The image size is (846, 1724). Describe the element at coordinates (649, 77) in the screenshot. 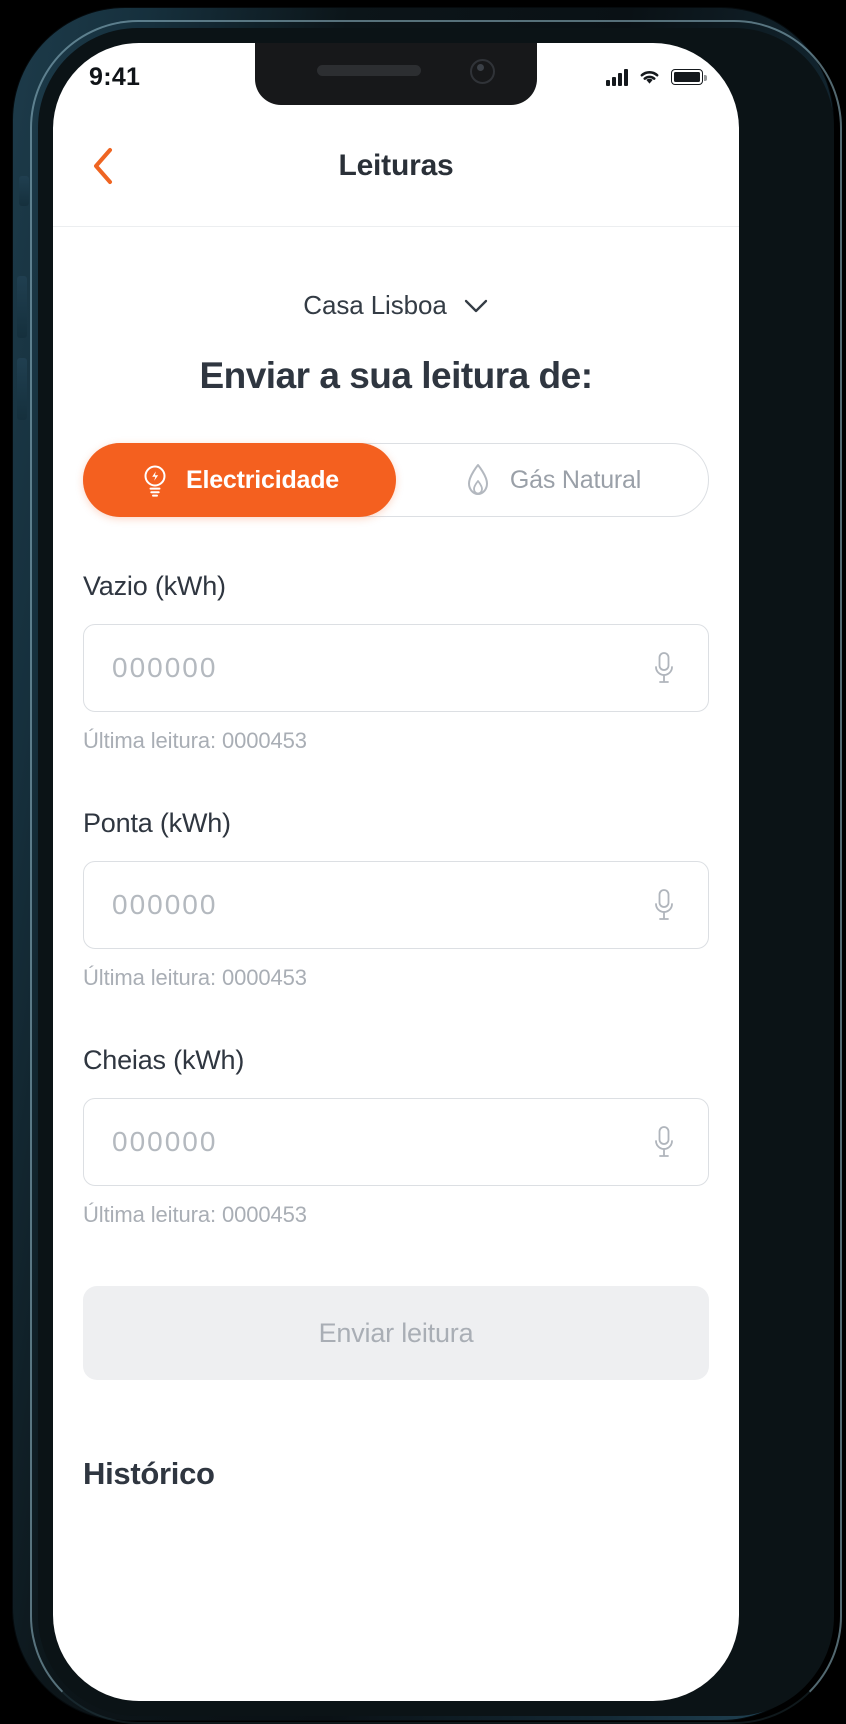

I see `wifi-icon` at that location.